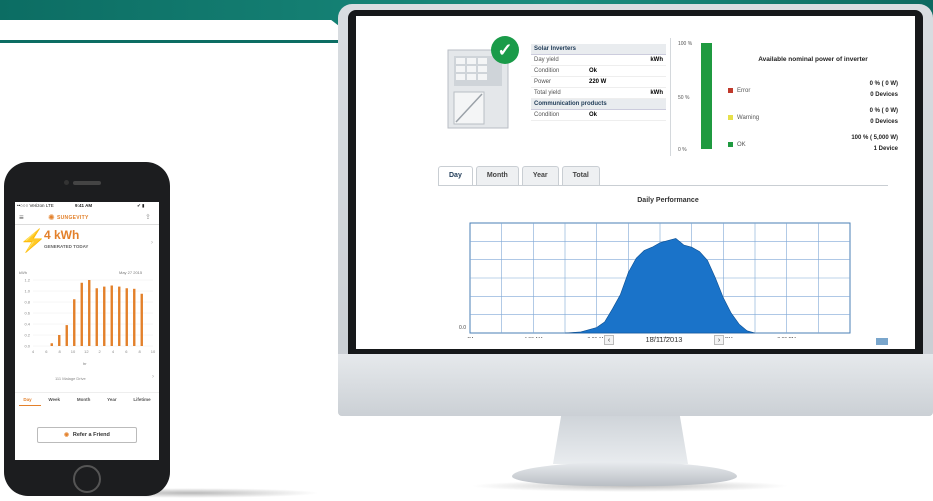 This screenshot has height=501, width=933. I want to click on y-tick-label: 1.0, so click(27, 291).